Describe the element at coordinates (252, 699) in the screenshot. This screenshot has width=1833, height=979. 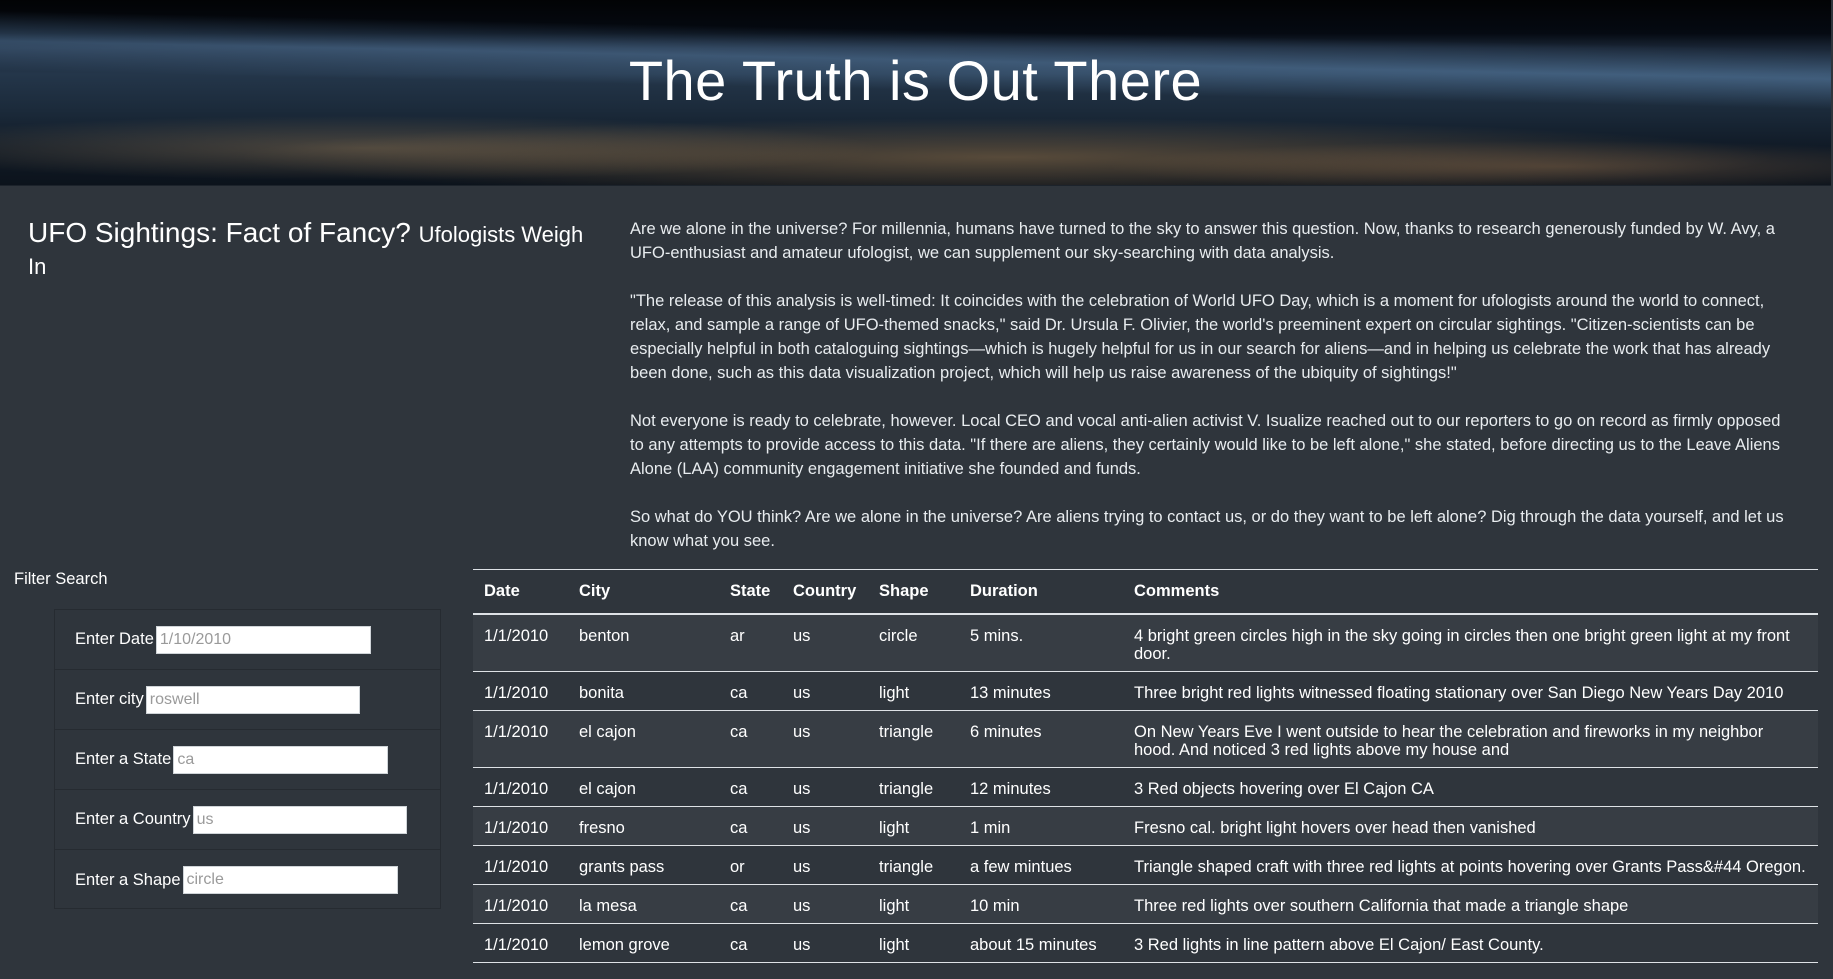
I see `city-input` at that location.